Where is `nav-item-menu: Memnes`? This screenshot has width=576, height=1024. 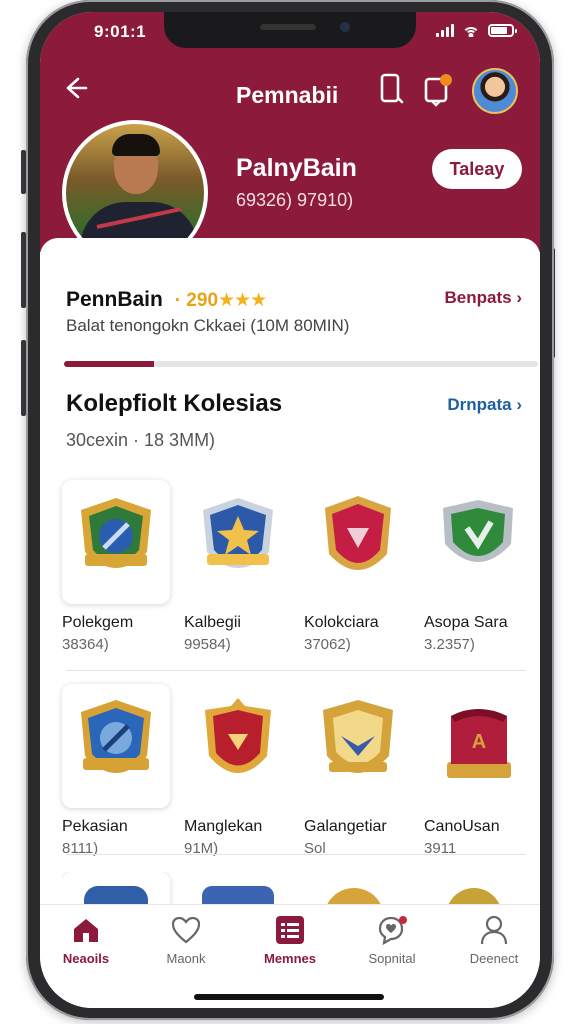 nav-item-menu: Memnes is located at coordinates (290, 939).